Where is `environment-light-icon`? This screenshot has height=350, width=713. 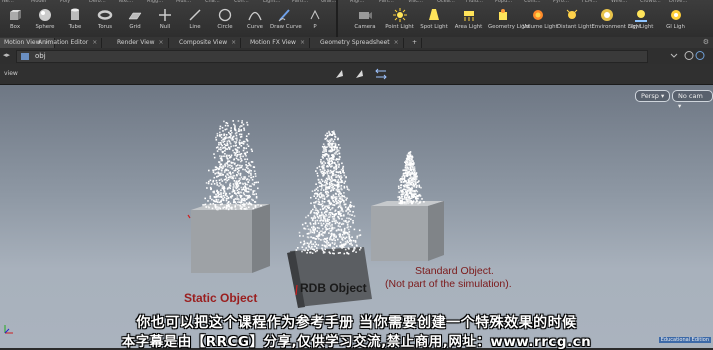 environment-light-icon is located at coordinates (606, 15).